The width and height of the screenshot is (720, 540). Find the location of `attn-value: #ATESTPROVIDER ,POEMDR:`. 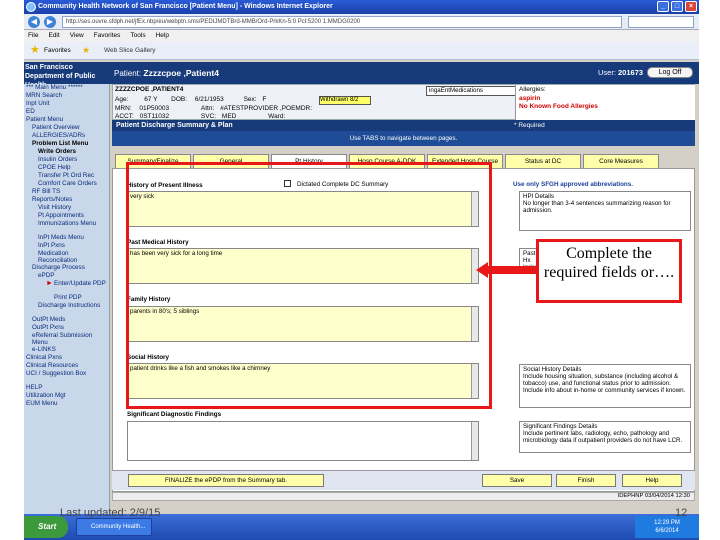

attn-value: #ATESTPROVIDER ,POEMDR: is located at coordinates (266, 108).